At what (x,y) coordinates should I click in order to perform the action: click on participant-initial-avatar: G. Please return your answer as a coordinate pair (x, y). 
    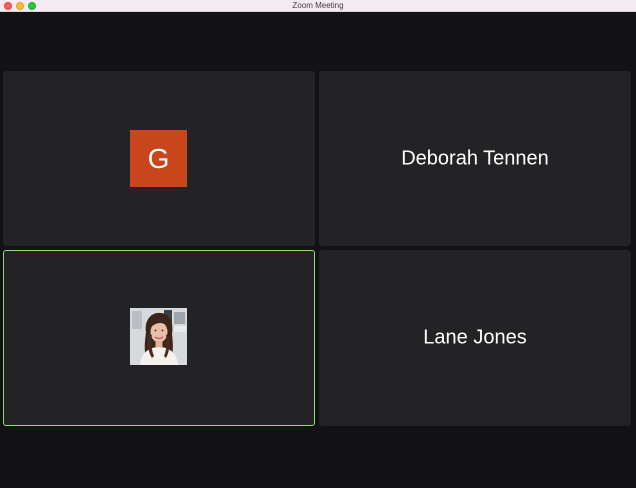
    Looking at the image, I should click on (158, 158).